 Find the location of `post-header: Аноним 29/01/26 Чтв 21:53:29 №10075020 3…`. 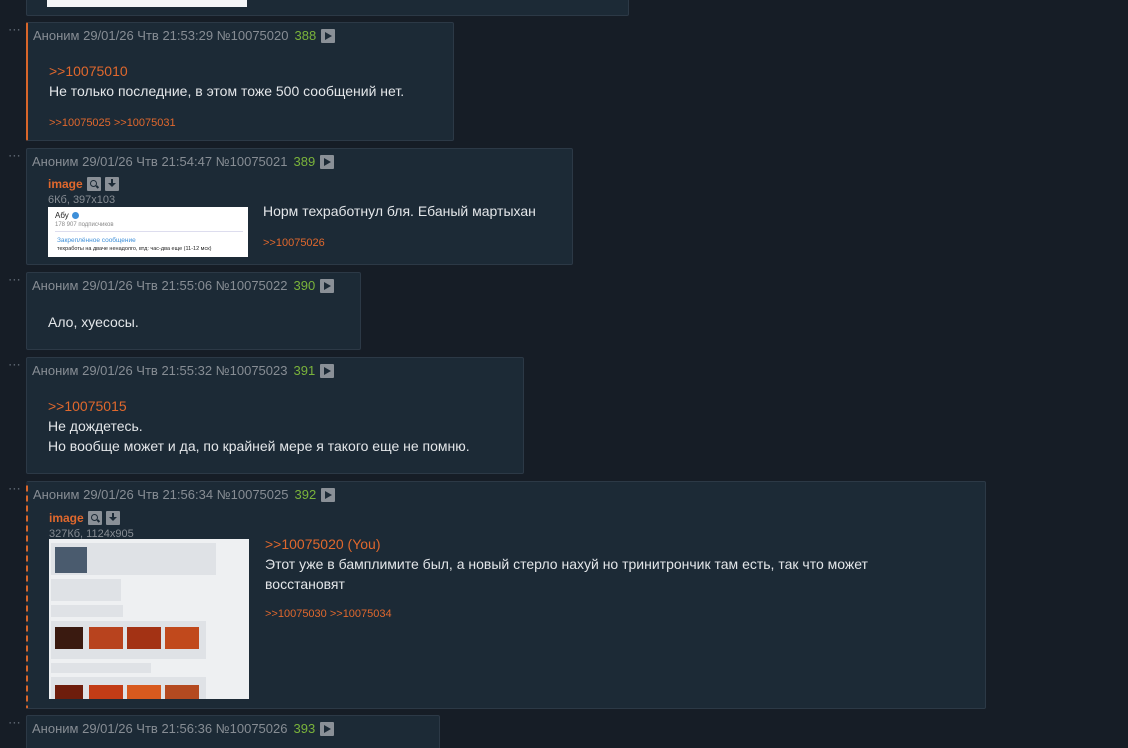

post-header: Аноним 29/01/26 Чтв 21:53:29 №10075020 3… is located at coordinates (184, 35).